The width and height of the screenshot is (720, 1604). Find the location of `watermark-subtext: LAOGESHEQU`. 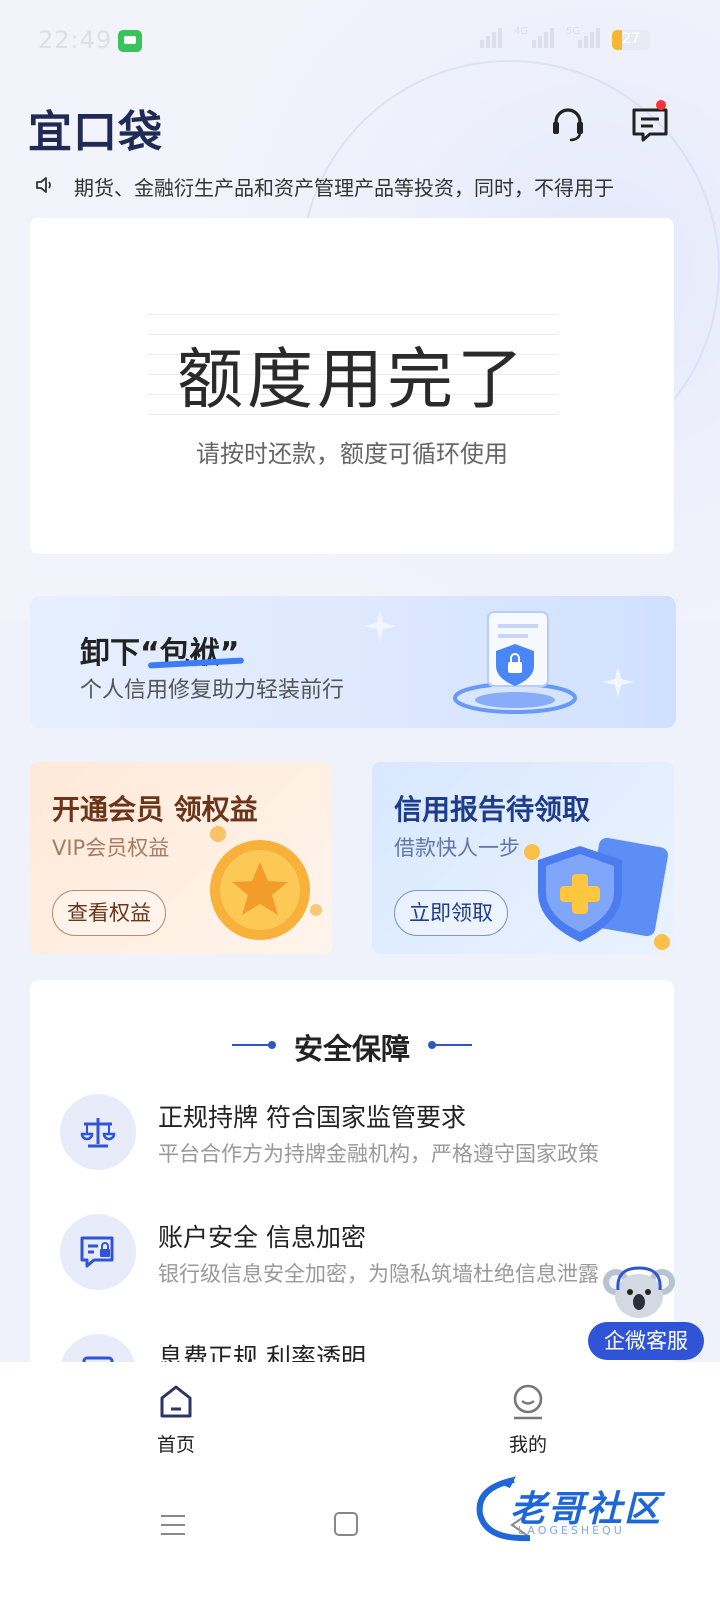

watermark-subtext: LAOGESHEQU is located at coordinates (571, 1530).